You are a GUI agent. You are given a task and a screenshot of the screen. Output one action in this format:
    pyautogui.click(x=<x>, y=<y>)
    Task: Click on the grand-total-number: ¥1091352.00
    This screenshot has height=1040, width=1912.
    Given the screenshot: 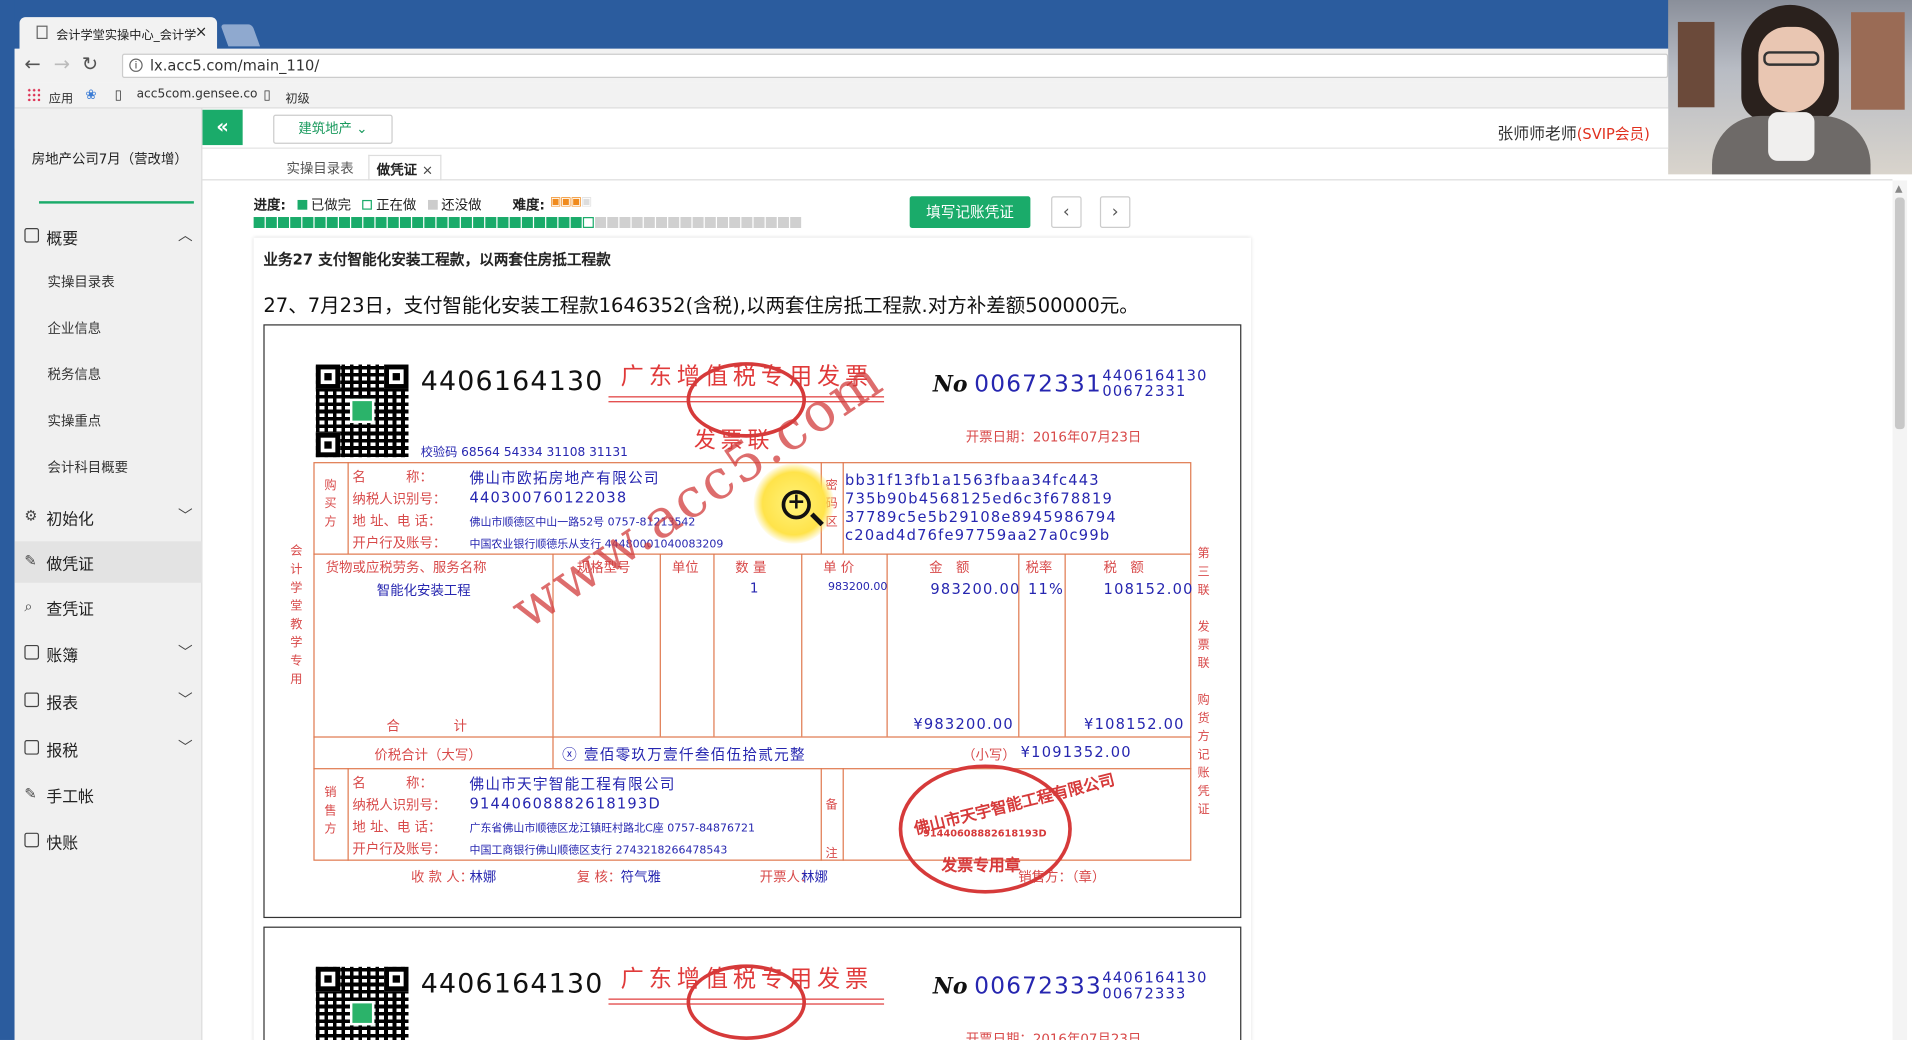 What is the action you would take?
    pyautogui.click(x=1076, y=752)
    